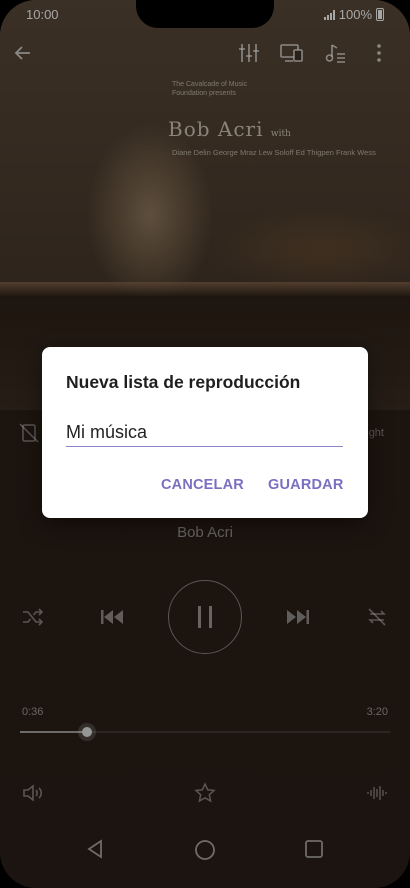  Describe the element at coordinates (306, 485) in the screenshot. I see `save-button: GUARDAR` at that location.